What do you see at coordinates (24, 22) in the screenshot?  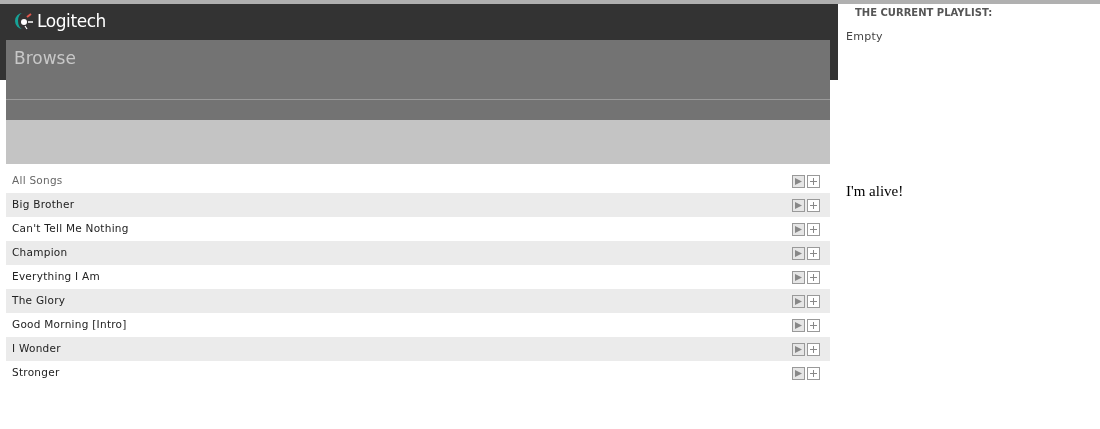 I see `logo-icon` at bounding box center [24, 22].